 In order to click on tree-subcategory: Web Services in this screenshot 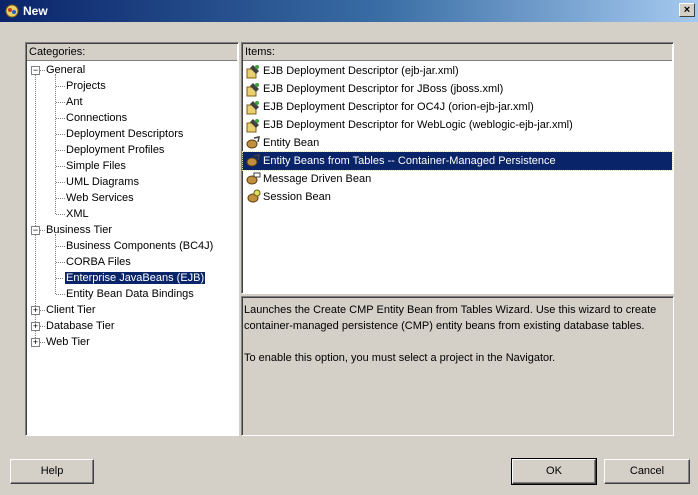, I will do `click(100, 198)`.